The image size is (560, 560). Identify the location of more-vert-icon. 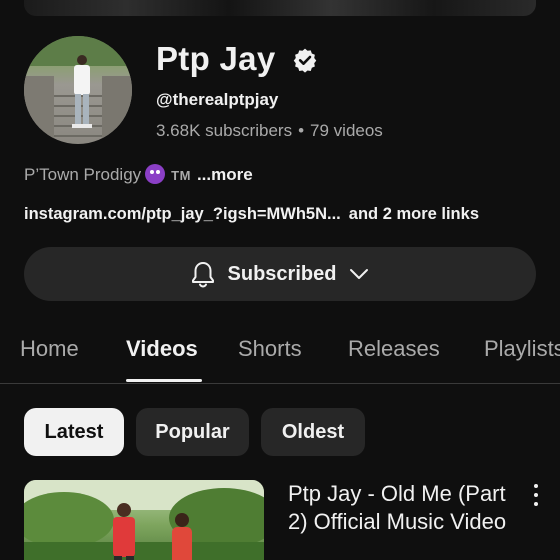
(536, 495).